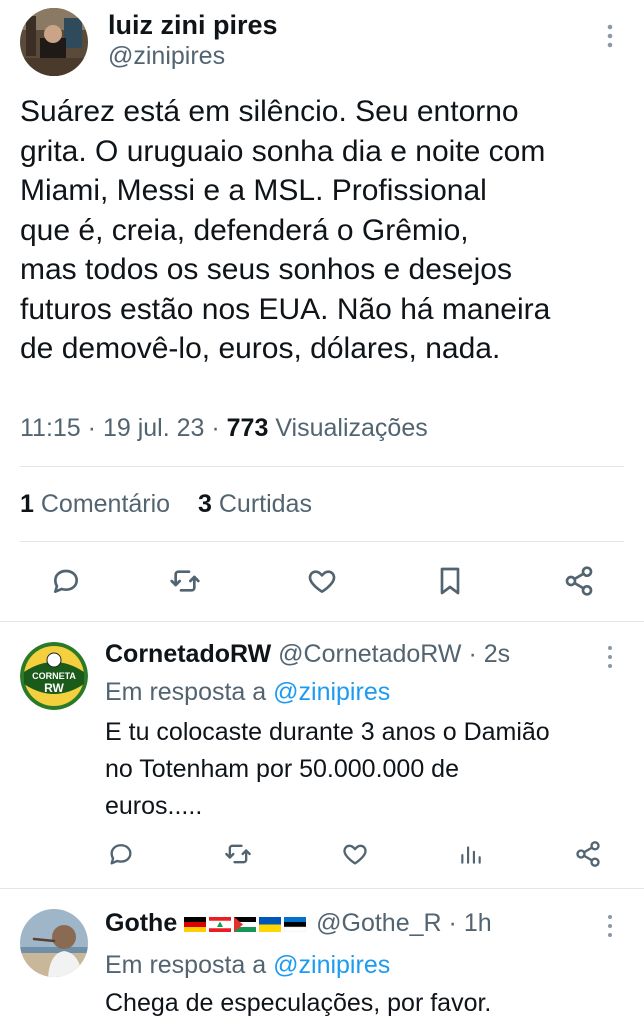 The image size is (644, 1024). What do you see at coordinates (322, 854) in the screenshot?
I see `reply-actions` at bounding box center [322, 854].